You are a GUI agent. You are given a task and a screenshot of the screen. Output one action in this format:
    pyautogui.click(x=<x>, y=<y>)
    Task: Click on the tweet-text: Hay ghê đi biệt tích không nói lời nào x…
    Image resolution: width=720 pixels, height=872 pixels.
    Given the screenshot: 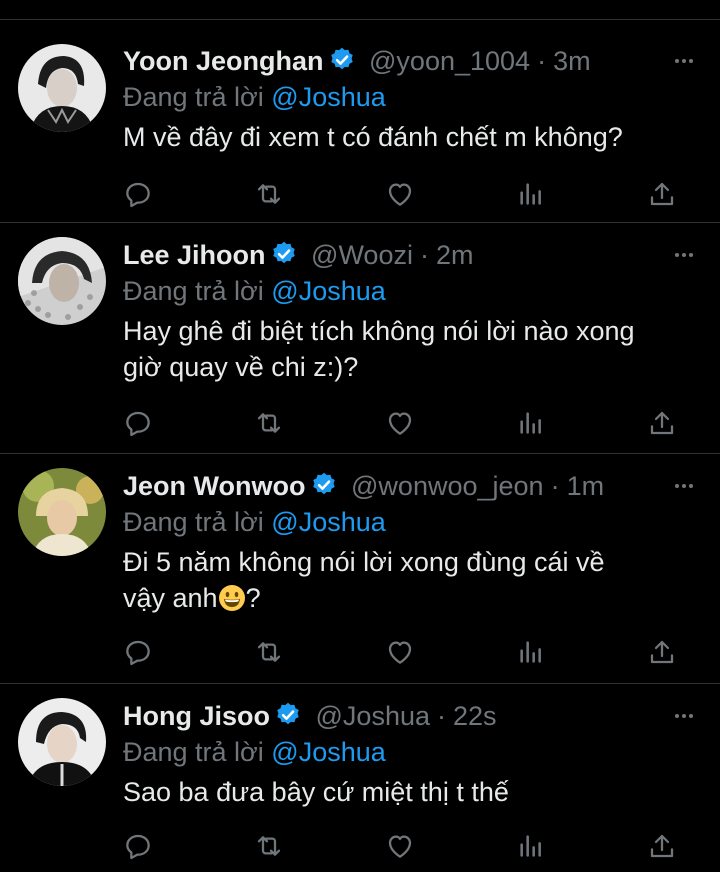 What is the action you would take?
    pyautogui.click(x=412, y=349)
    